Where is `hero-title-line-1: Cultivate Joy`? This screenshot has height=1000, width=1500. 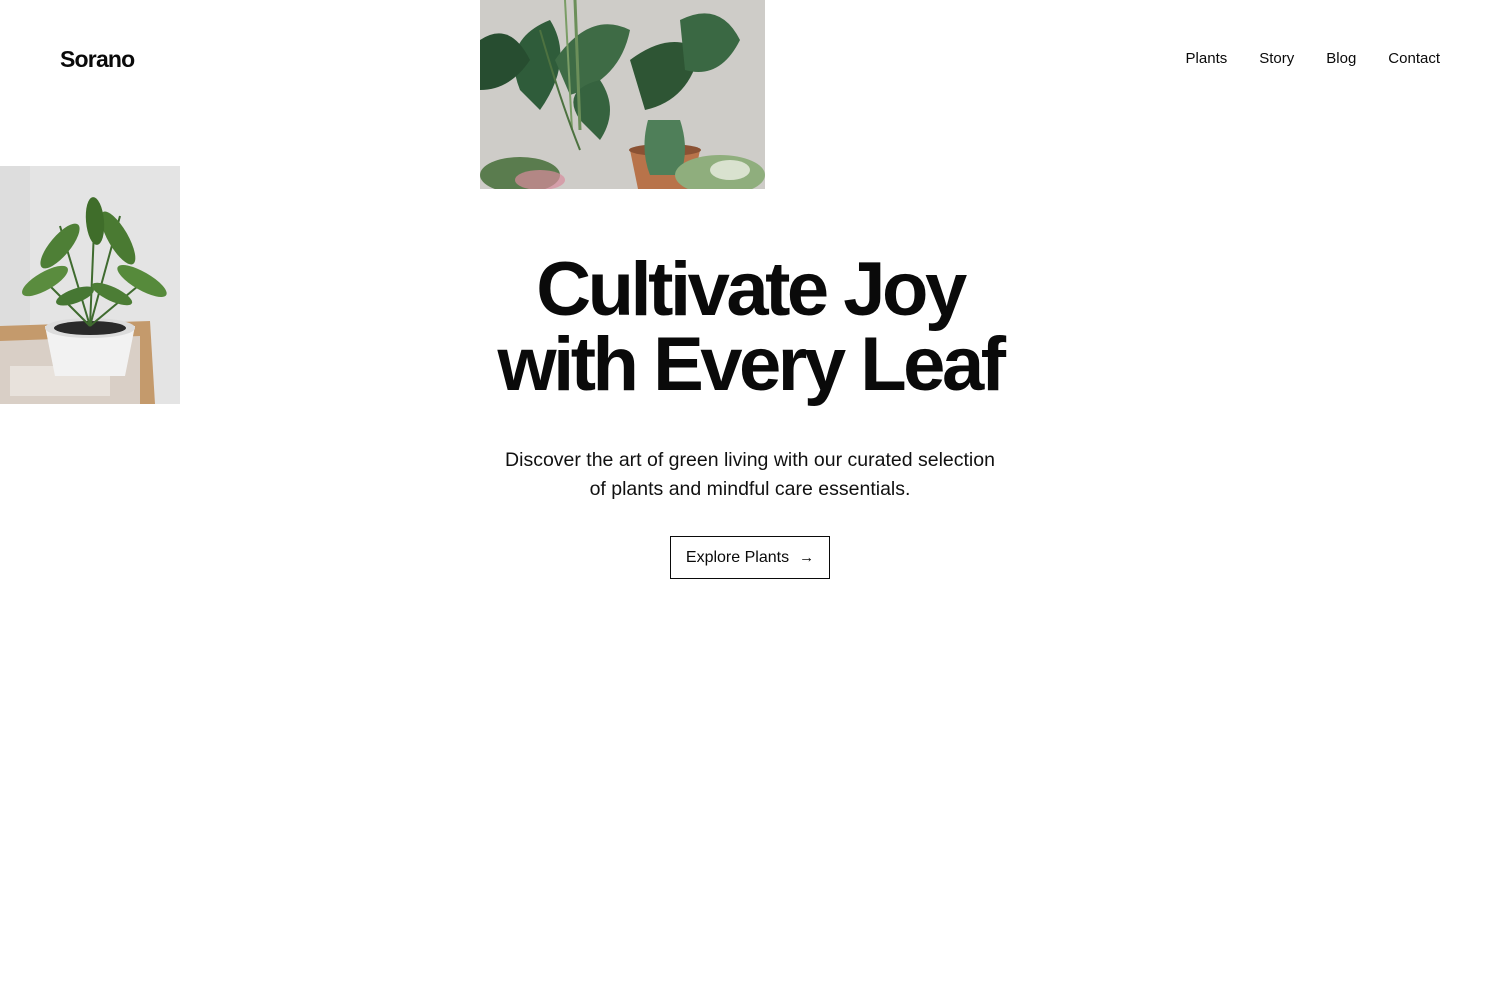 hero-title-line-1: Cultivate Joy is located at coordinates (751, 289).